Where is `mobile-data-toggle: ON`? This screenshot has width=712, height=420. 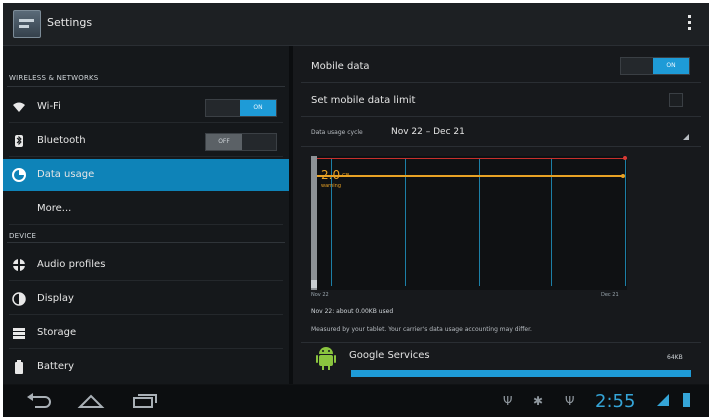 mobile-data-toggle: ON is located at coordinates (655, 66).